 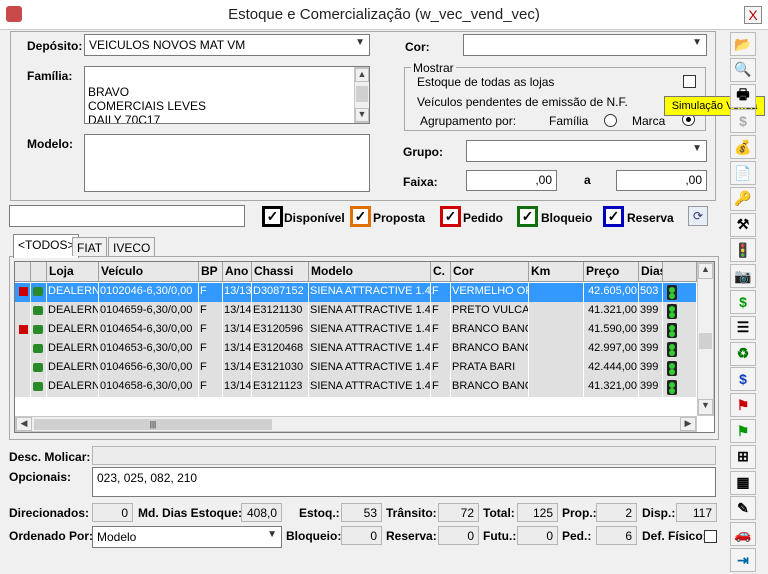 I want to click on bloqueio-total-value: 0, so click(x=361, y=535).